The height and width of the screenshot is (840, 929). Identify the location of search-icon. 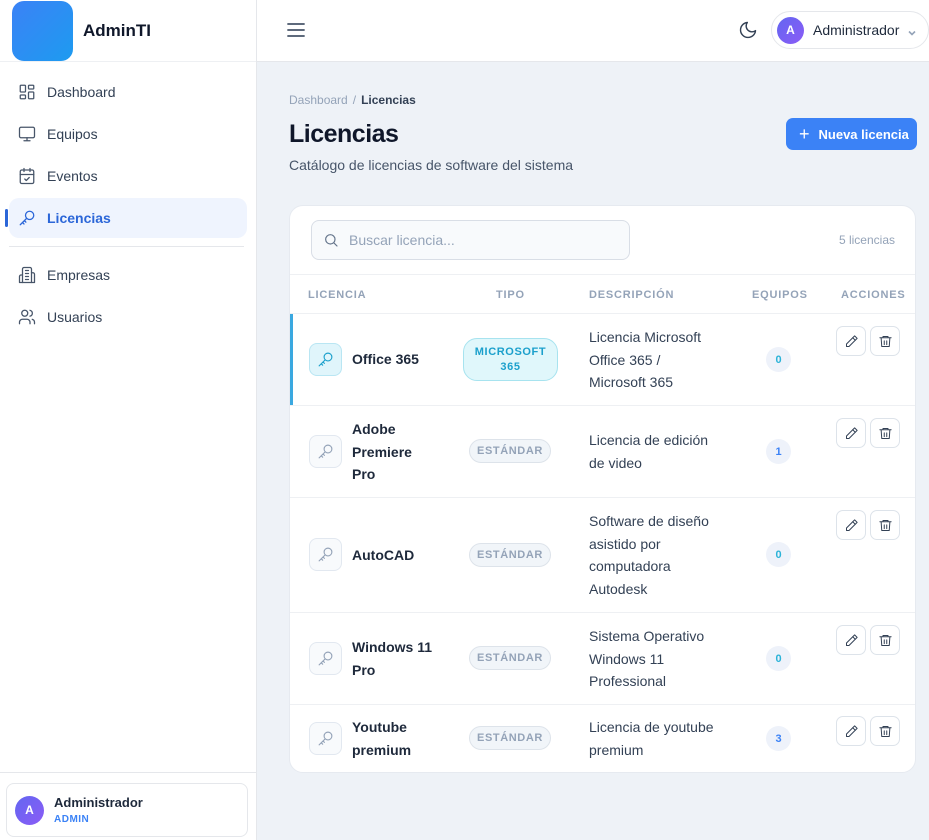
(331, 240).